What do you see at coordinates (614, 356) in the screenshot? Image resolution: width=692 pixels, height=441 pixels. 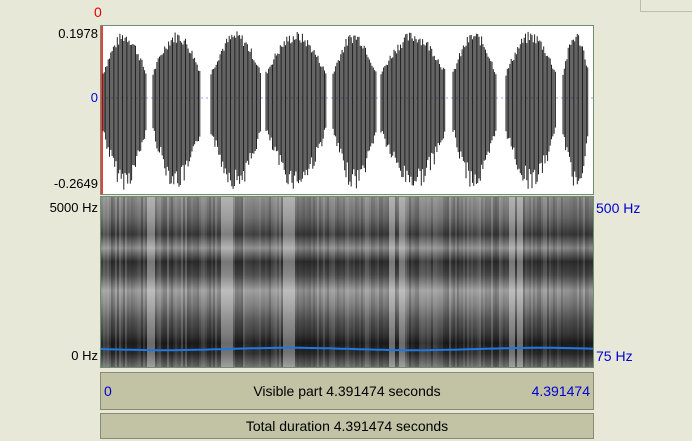 I see `pitch-min-label: 75 Hz` at bounding box center [614, 356].